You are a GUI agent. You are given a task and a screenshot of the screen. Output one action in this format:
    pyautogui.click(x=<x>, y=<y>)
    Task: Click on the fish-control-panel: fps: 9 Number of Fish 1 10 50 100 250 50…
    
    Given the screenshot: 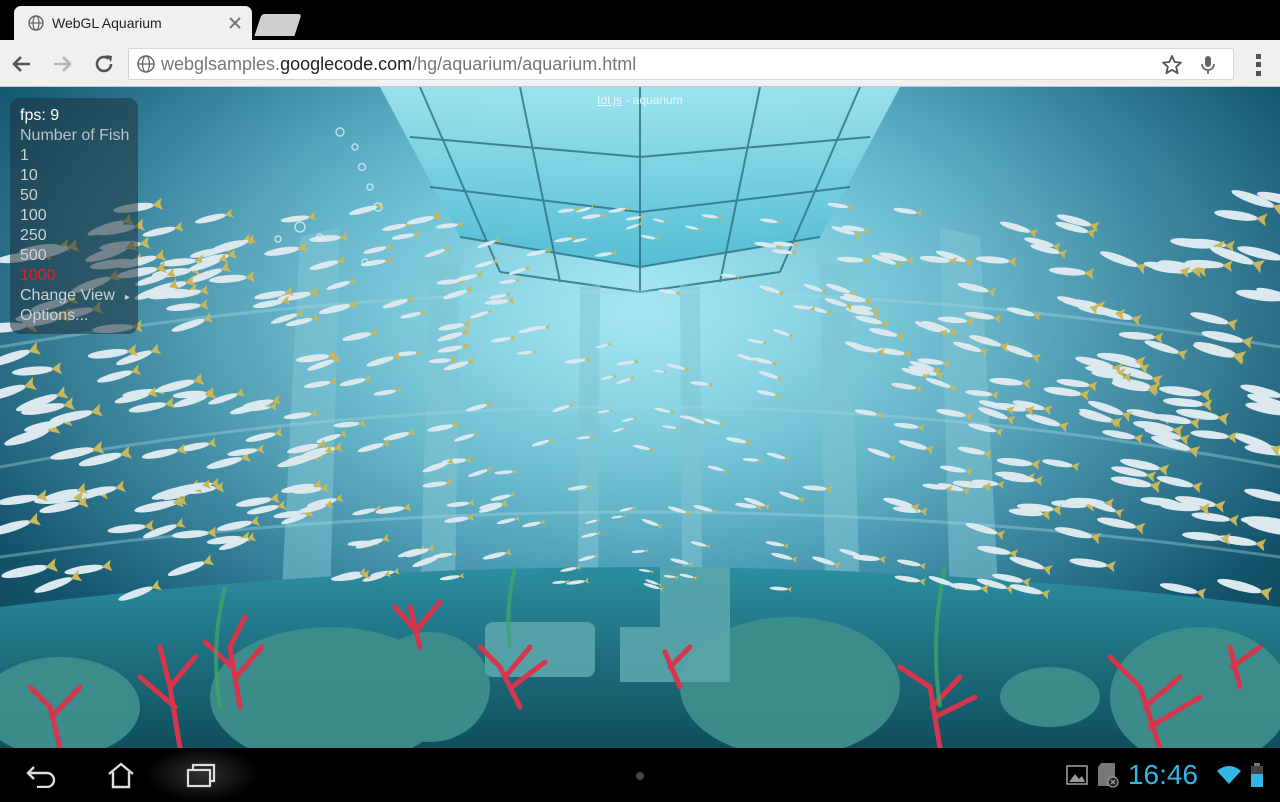 What is the action you would take?
    pyautogui.click(x=74, y=216)
    